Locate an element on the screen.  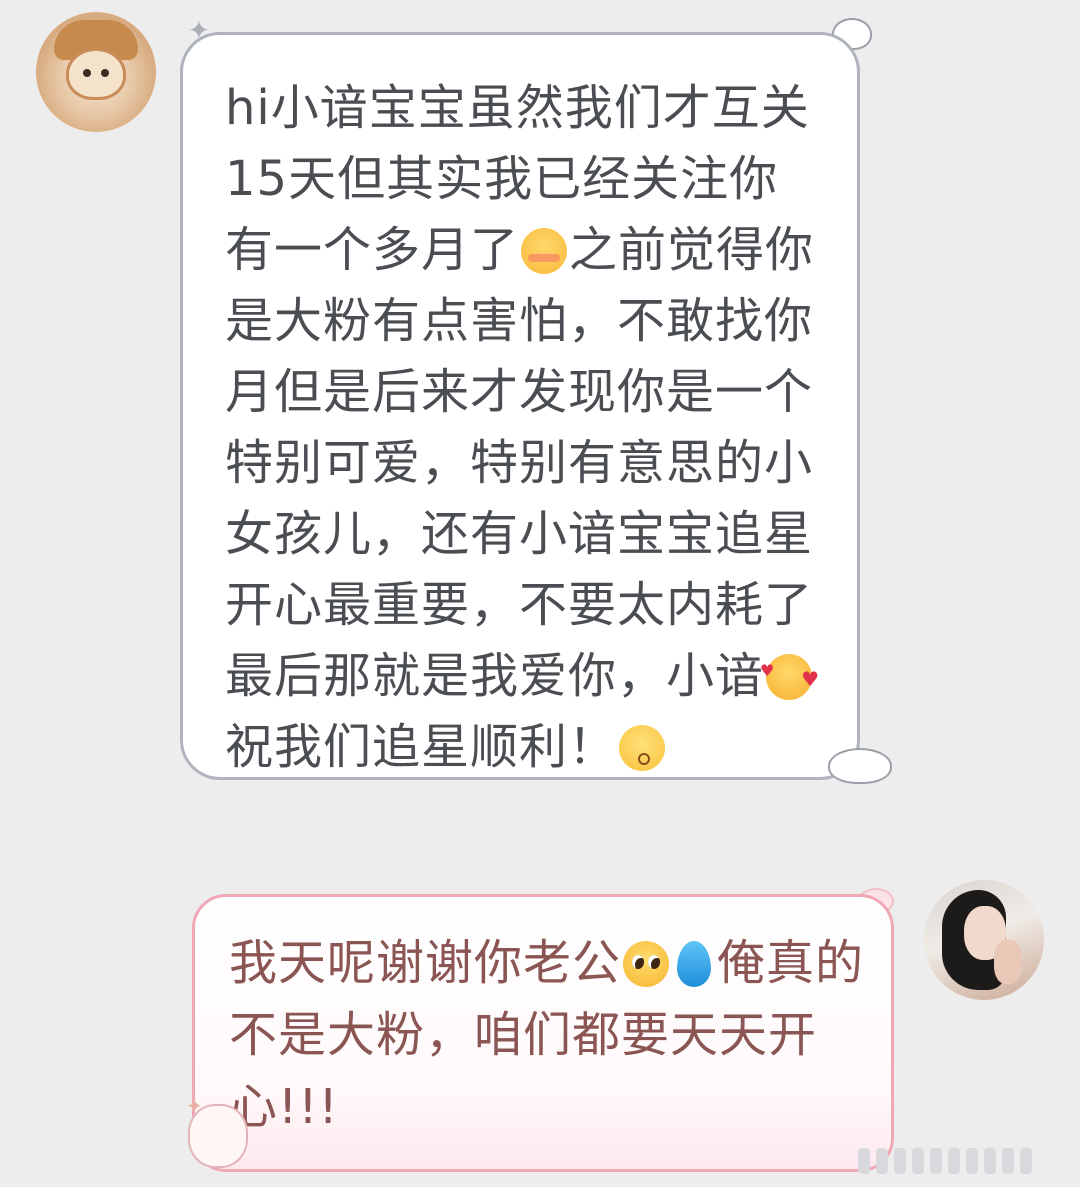
message-text-segment: 我天呢谢谢你老公 is located at coordinates (425, 963).